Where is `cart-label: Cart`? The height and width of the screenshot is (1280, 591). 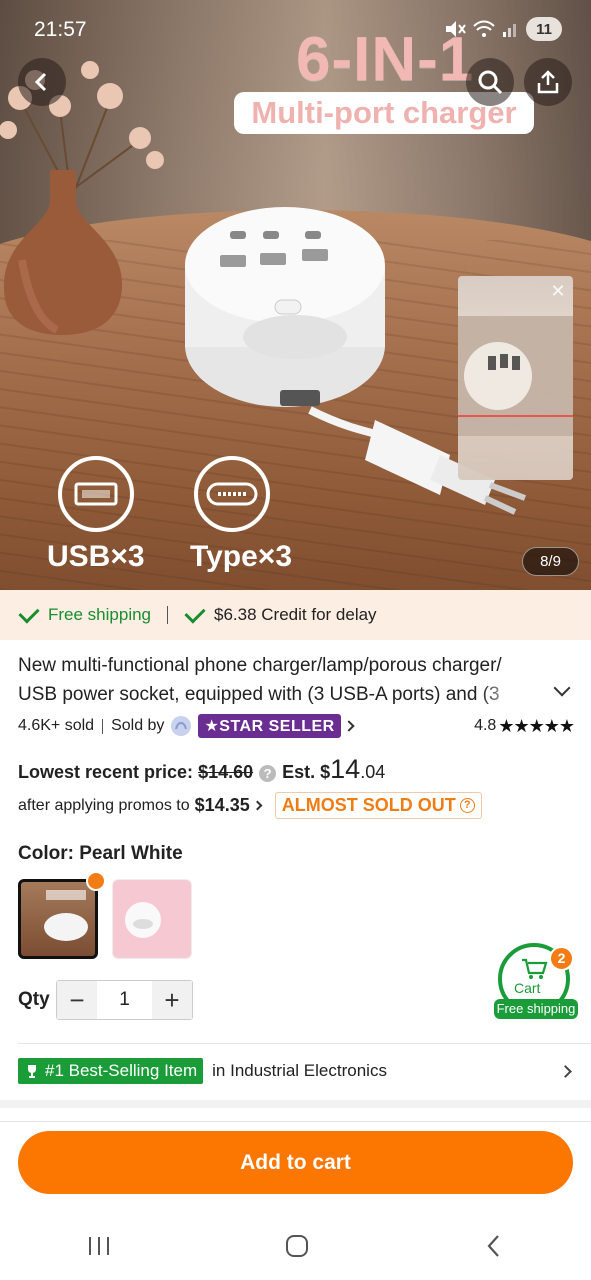
cart-label: Cart is located at coordinates (527, 988).